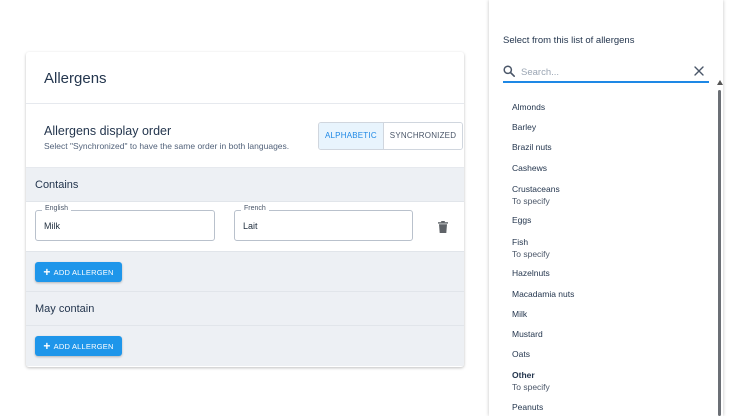 The image size is (740, 416). Describe the element at coordinates (719, 253) in the screenshot. I see `scrollbar` at that location.